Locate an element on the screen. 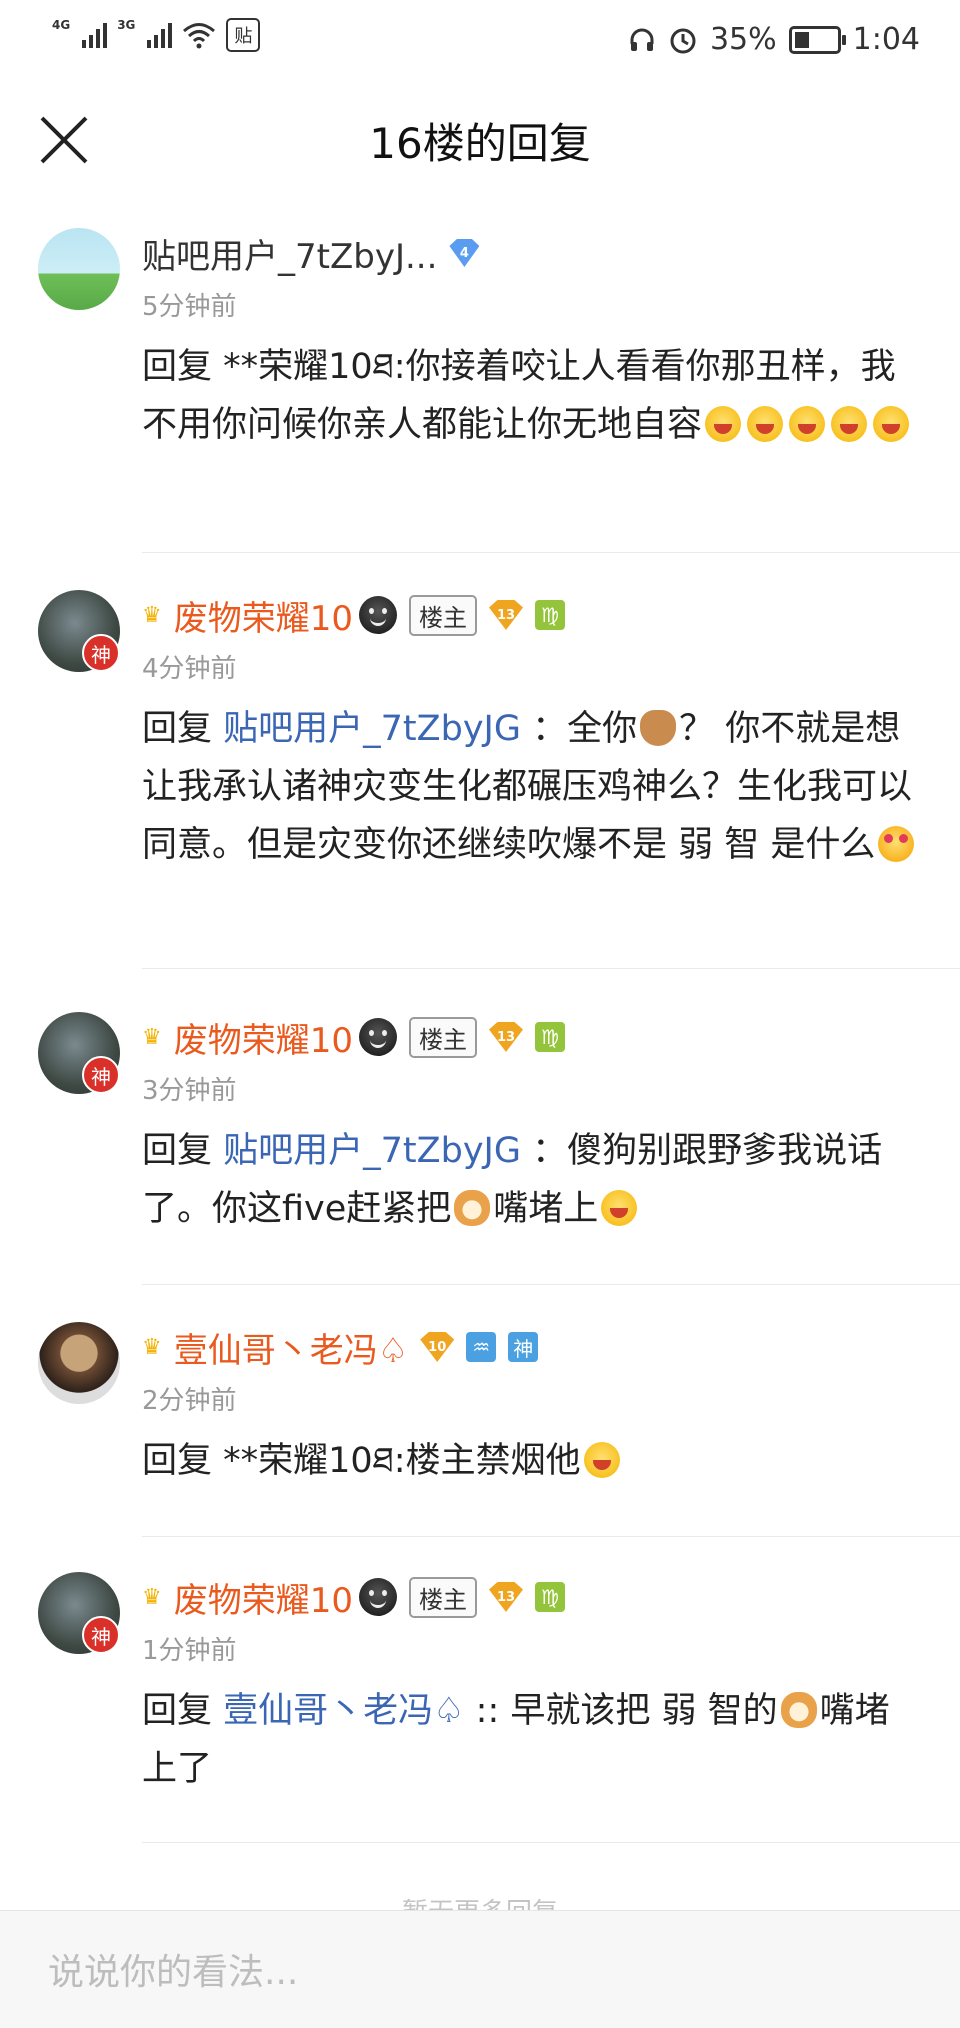 The height and width of the screenshot is (2028, 960). mention-link: 壹仙哥丶老冯♤ is located at coordinates (343, 1711).